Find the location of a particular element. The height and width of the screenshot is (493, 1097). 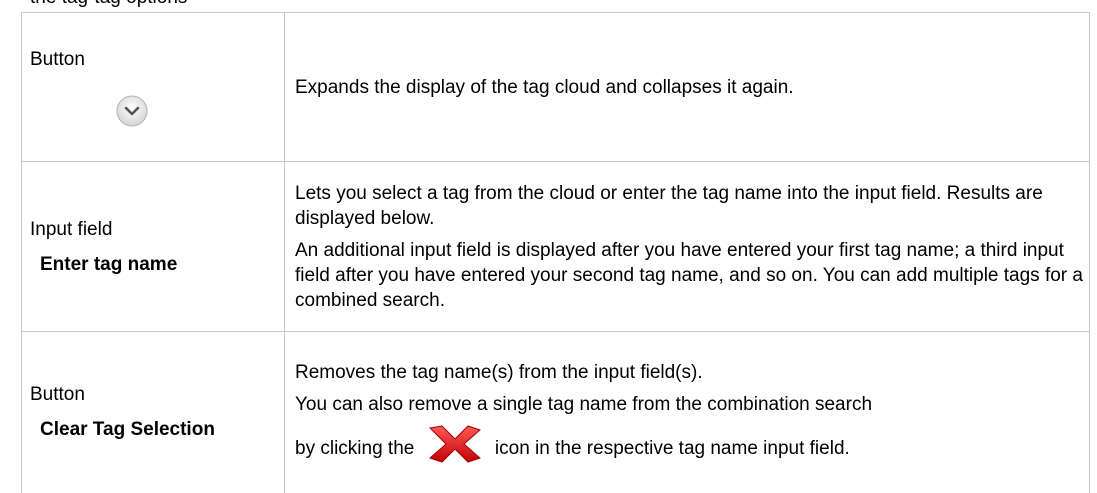

element-name-label: Clear Tag Selection is located at coordinates (127, 430).